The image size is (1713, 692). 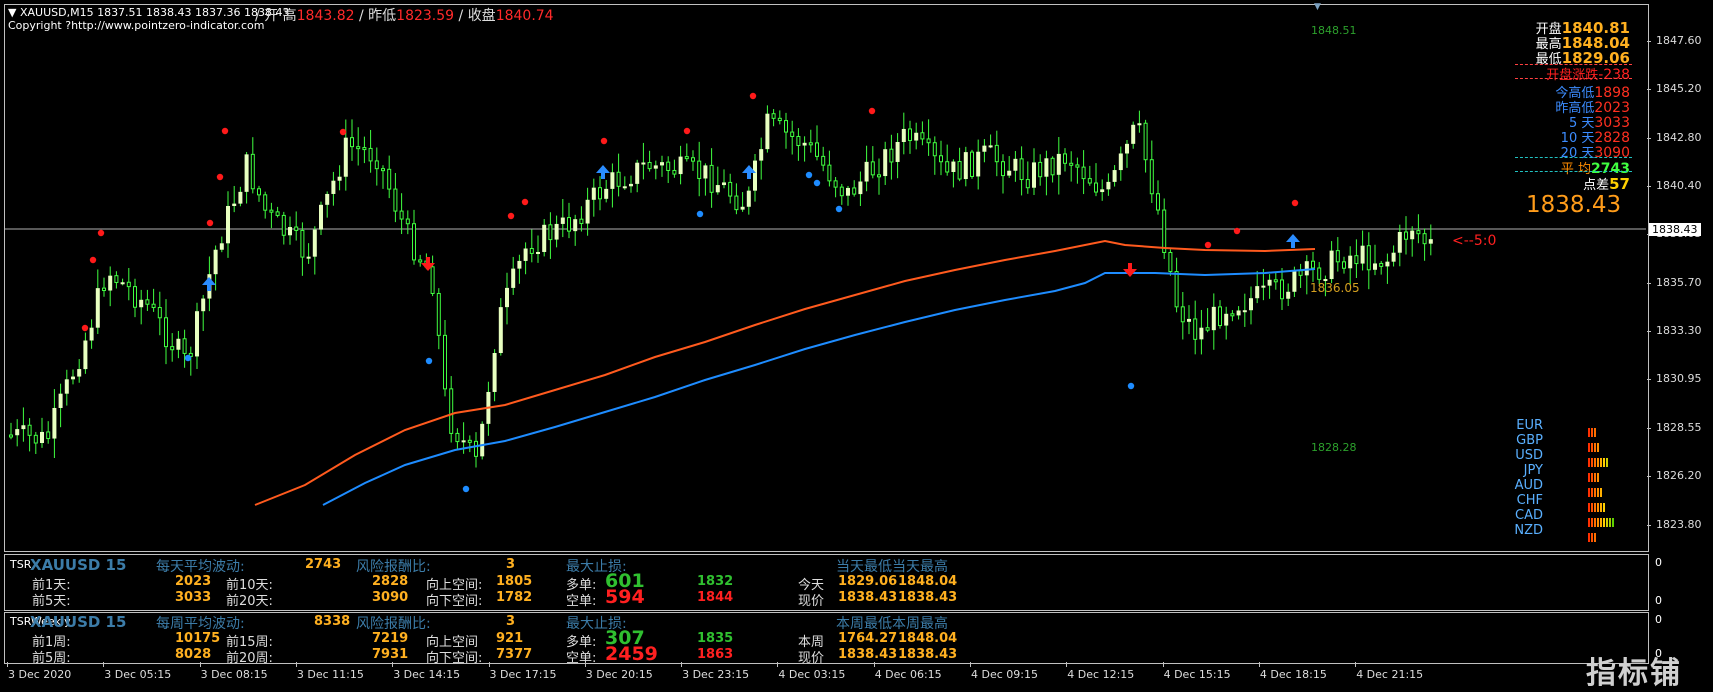 I want to click on panel1-risk-value: 3, so click(x=511, y=564).